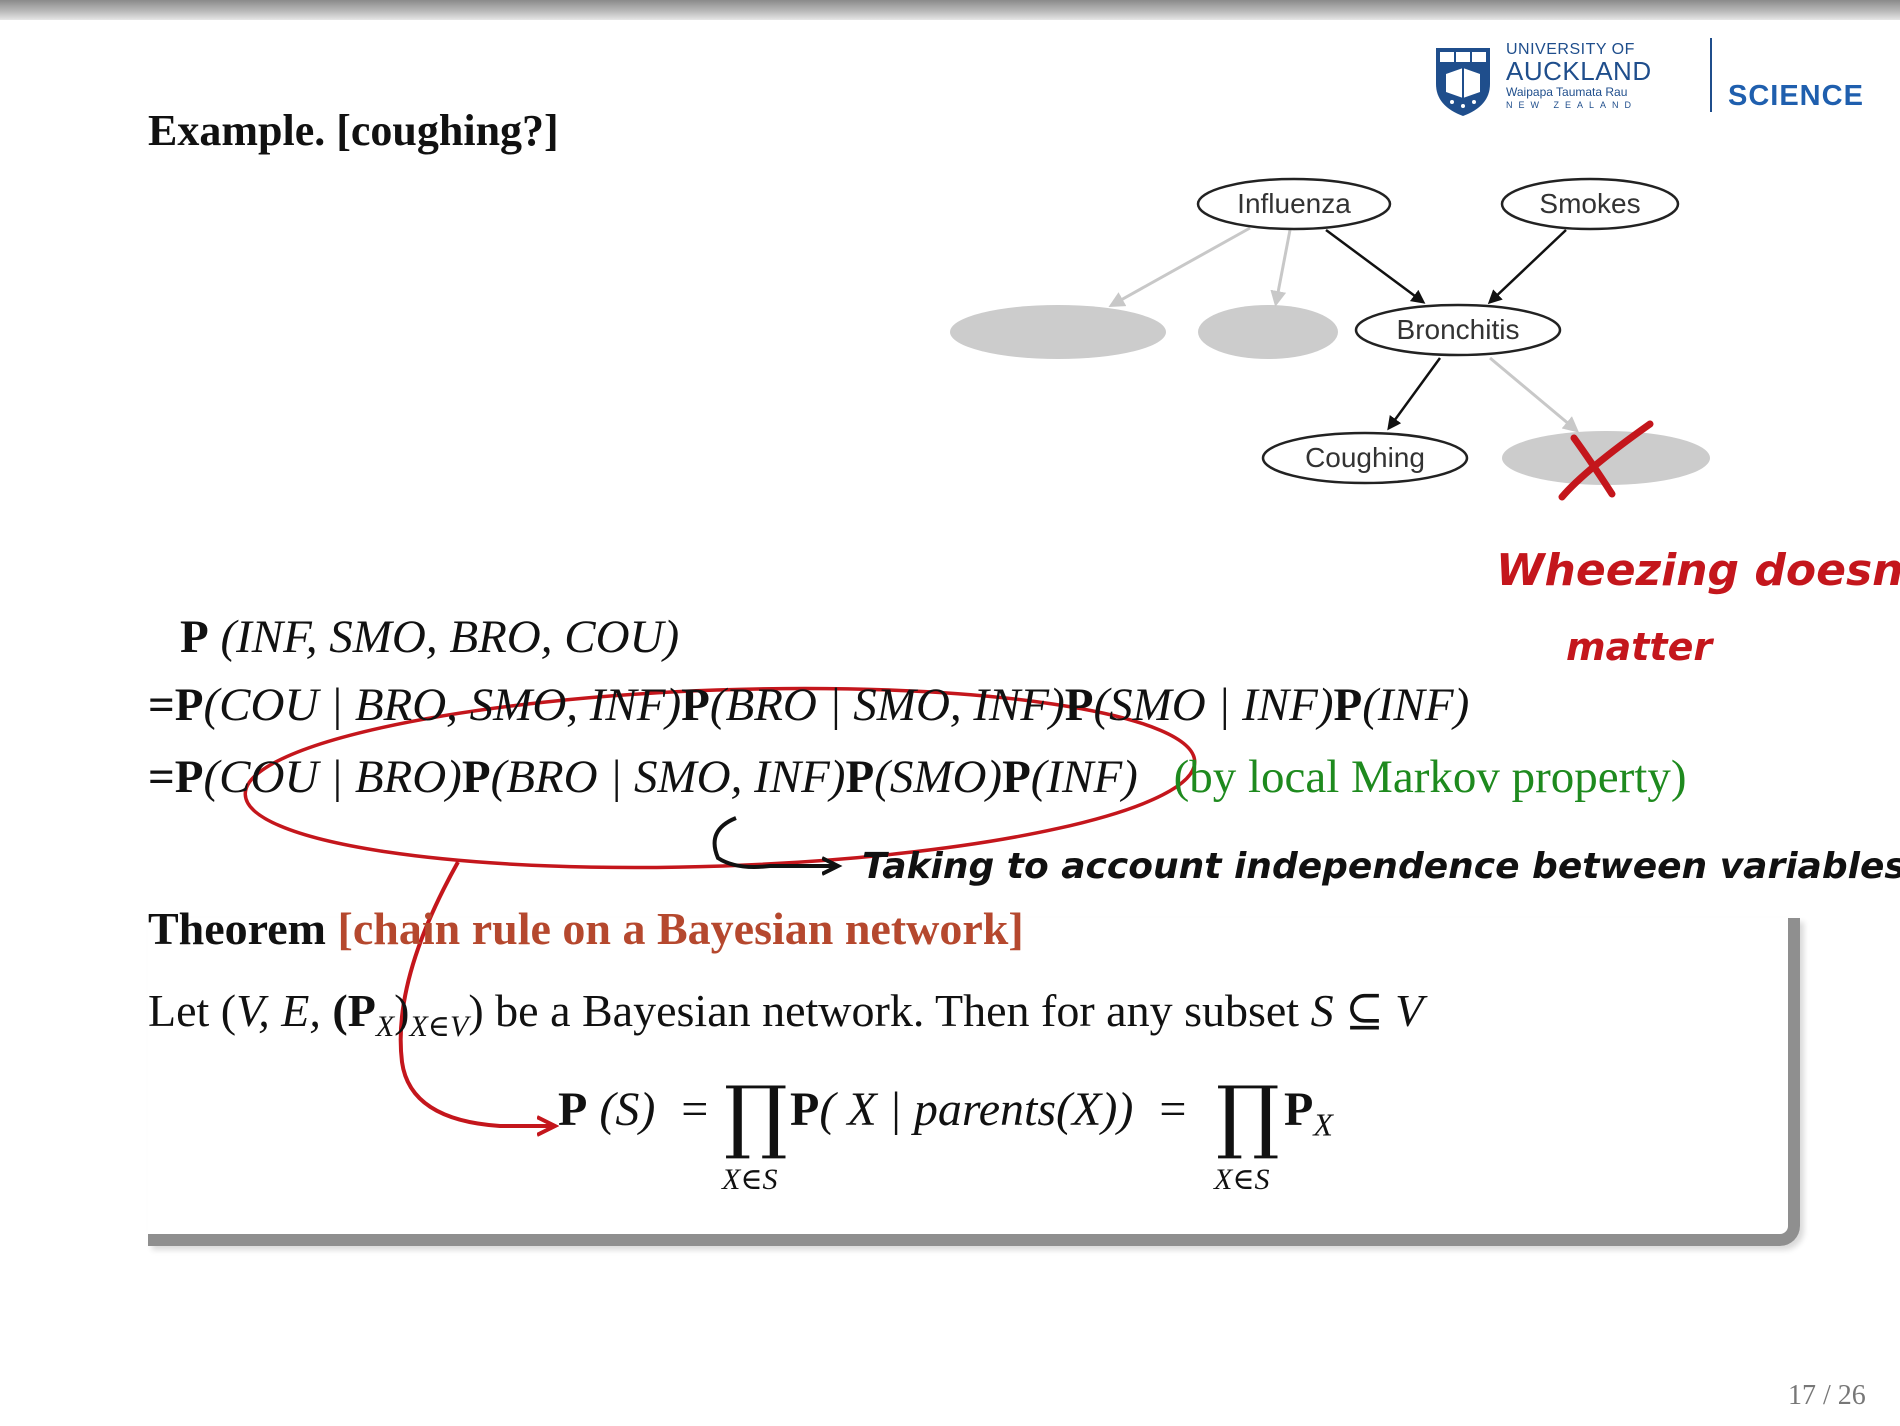 This screenshot has height=1426, width=1900. I want to click on statement-sub2: X∈V, so click(439, 1027).